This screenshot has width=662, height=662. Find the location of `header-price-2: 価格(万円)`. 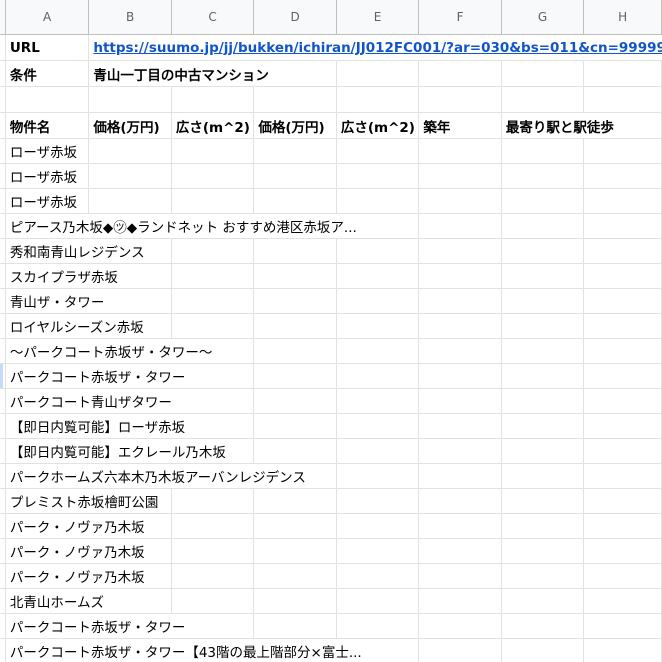

header-price-2: 価格(万円) is located at coordinates (295, 126).